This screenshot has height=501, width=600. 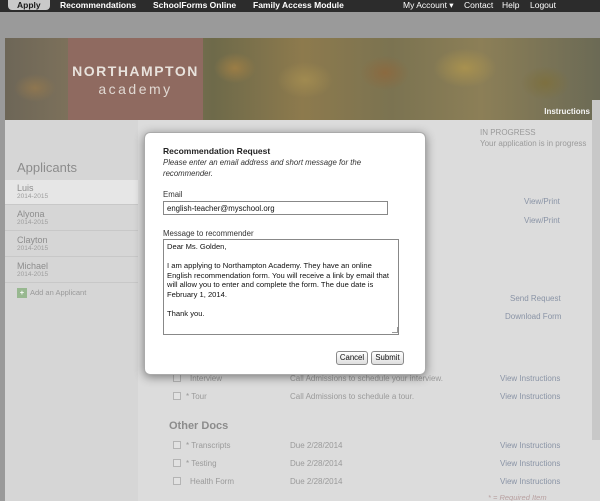 I want to click on applicant-item: Luis 2014-2015, so click(x=71, y=192).